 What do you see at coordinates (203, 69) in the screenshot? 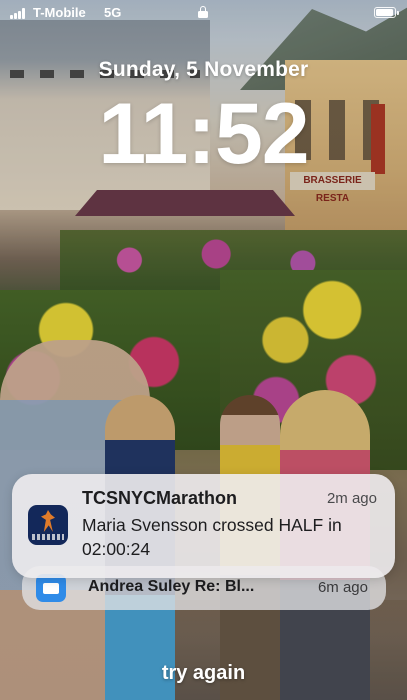
I see `lock-screen-date: Sunday, 5 November` at bounding box center [203, 69].